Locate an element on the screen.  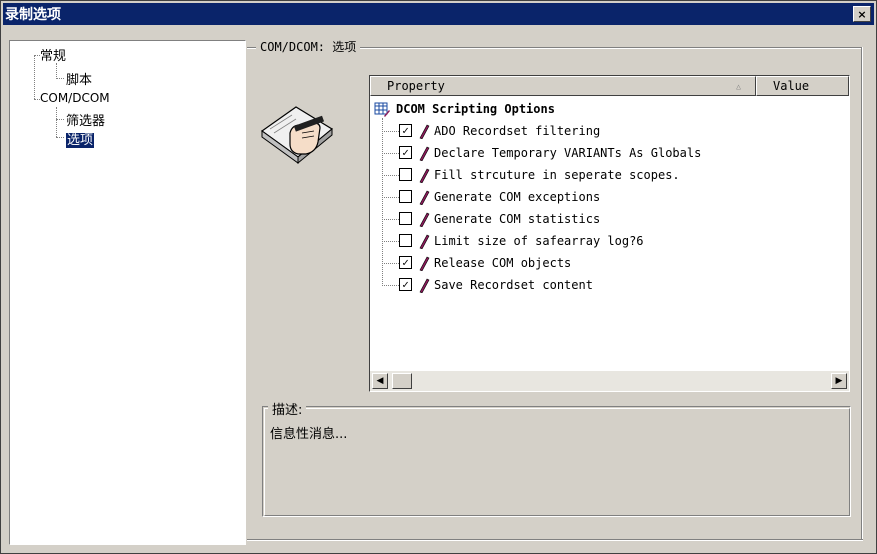
horizontal-scrollbar: ◀ ▶ is located at coordinates (609, 381).